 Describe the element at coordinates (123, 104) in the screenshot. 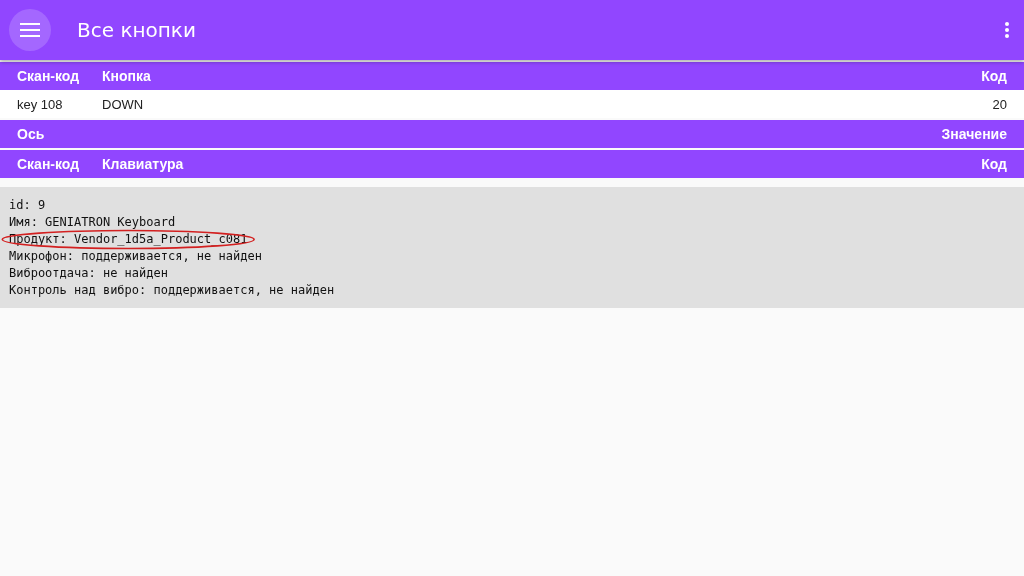

I see `table-cell-text: DOWN` at that location.